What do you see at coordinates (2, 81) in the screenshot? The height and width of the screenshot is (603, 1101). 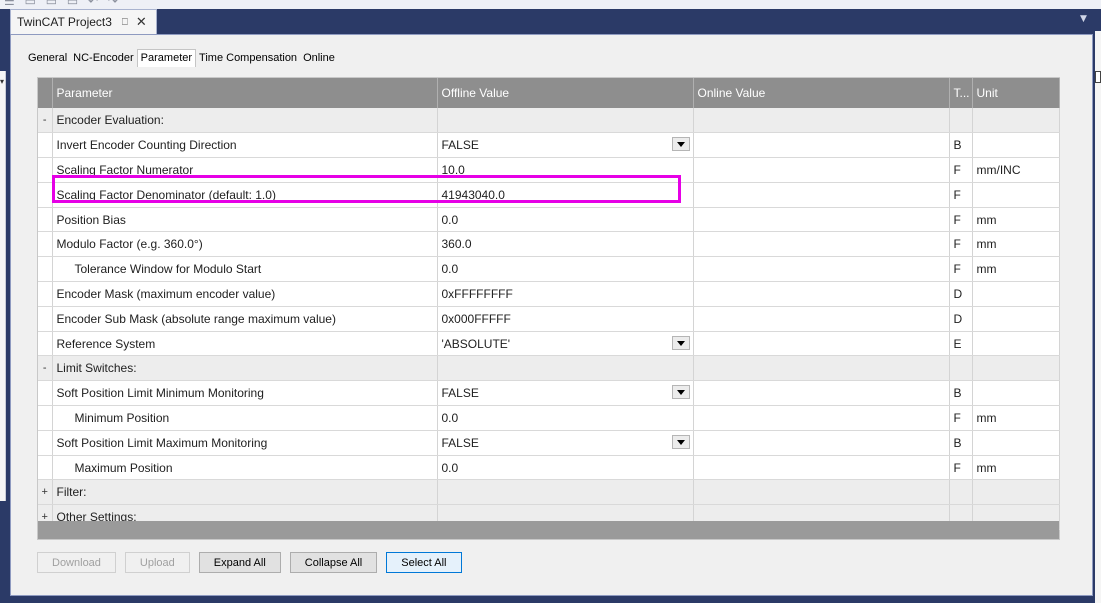 I see `chevron-down-icon: ▾` at bounding box center [2, 81].